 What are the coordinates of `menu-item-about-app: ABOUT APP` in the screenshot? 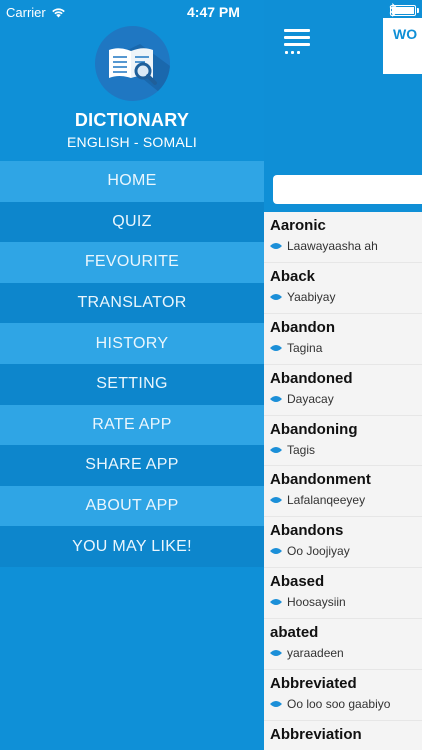 It's located at (132, 506).